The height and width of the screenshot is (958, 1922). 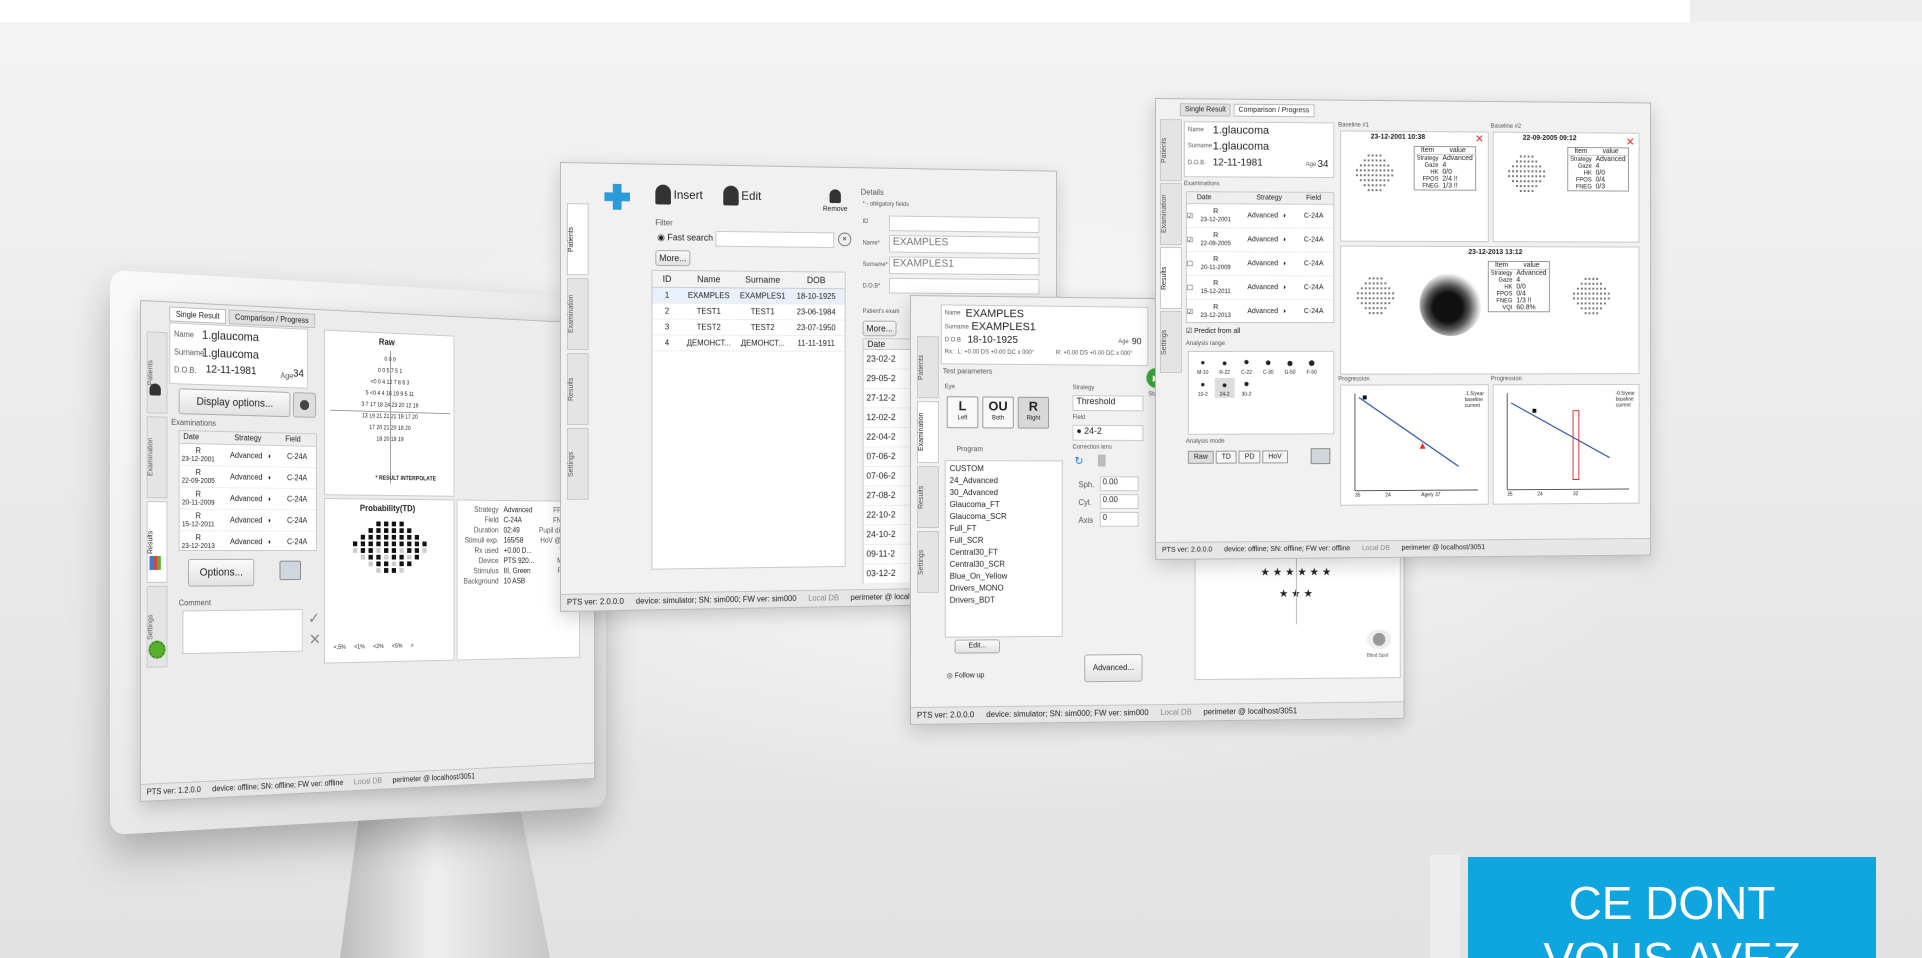 What do you see at coordinates (1004, 505) in the screenshot?
I see `program-item: Glaucoma_FT` at bounding box center [1004, 505].